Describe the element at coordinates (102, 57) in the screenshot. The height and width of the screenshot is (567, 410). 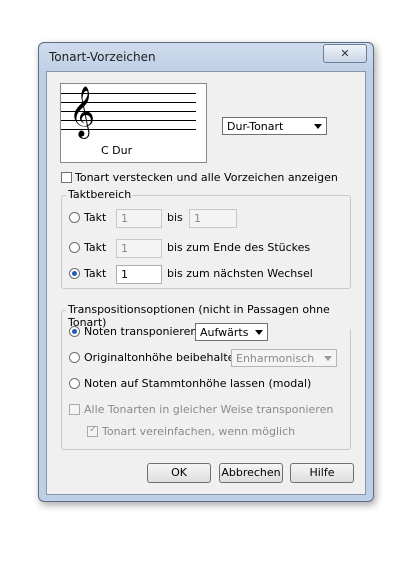
I see `dialog-title: Tonart-Vorzeichen` at that location.